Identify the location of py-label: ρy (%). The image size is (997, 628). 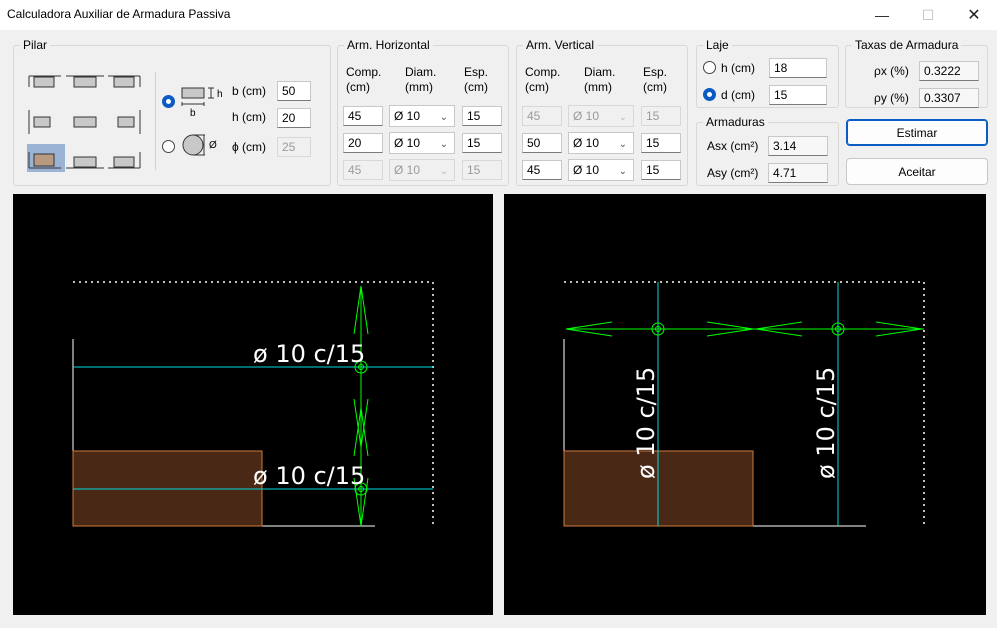
(891, 98).